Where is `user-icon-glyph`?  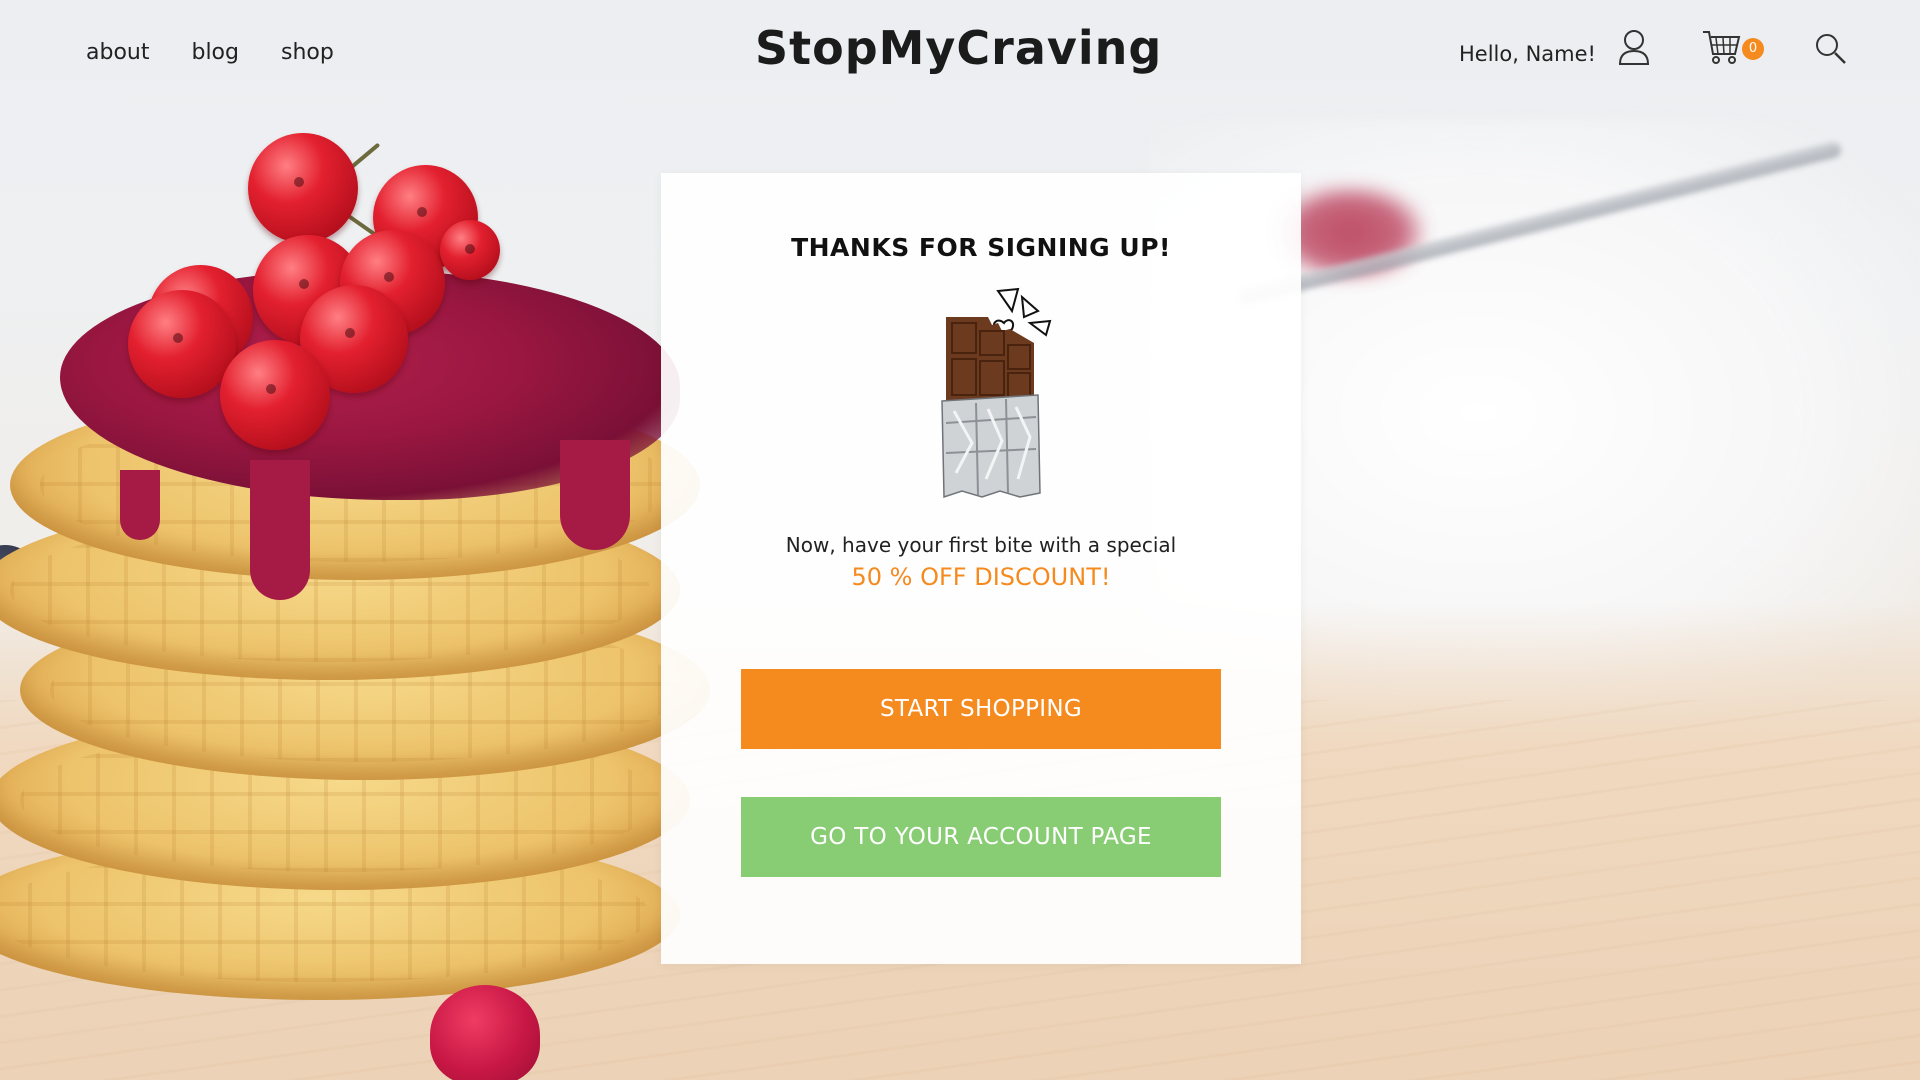
user-icon-glyph is located at coordinates (1634, 47).